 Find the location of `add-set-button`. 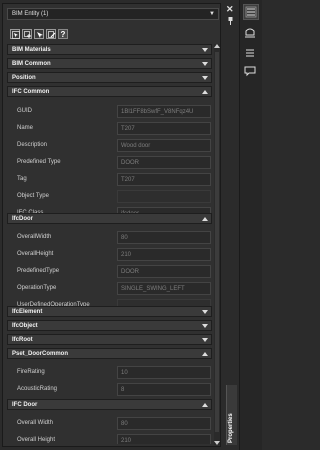

add-set-button is located at coordinates (27, 34).